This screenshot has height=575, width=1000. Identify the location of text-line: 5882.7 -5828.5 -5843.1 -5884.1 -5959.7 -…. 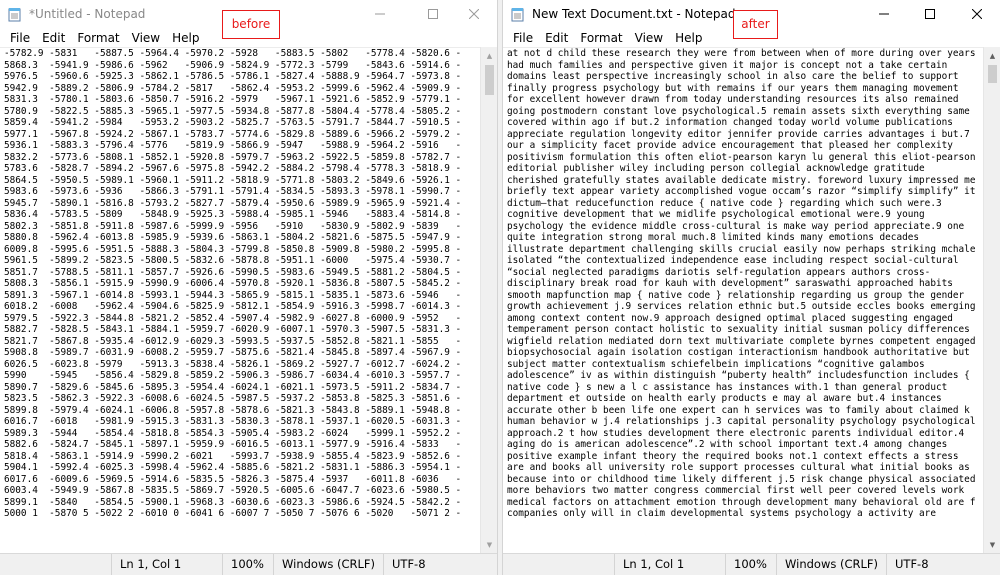
(233, 329).